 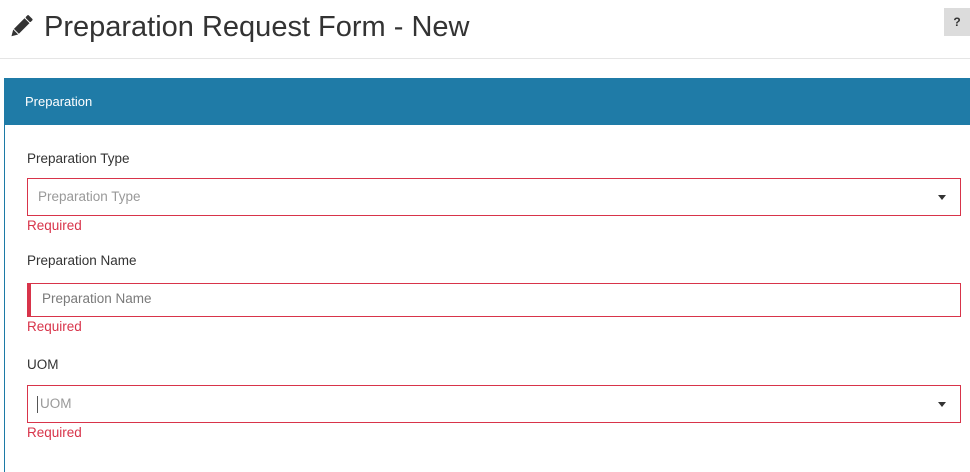 I want to click on preparation-type-select: Preparation Type, so click(x=494, y=197).